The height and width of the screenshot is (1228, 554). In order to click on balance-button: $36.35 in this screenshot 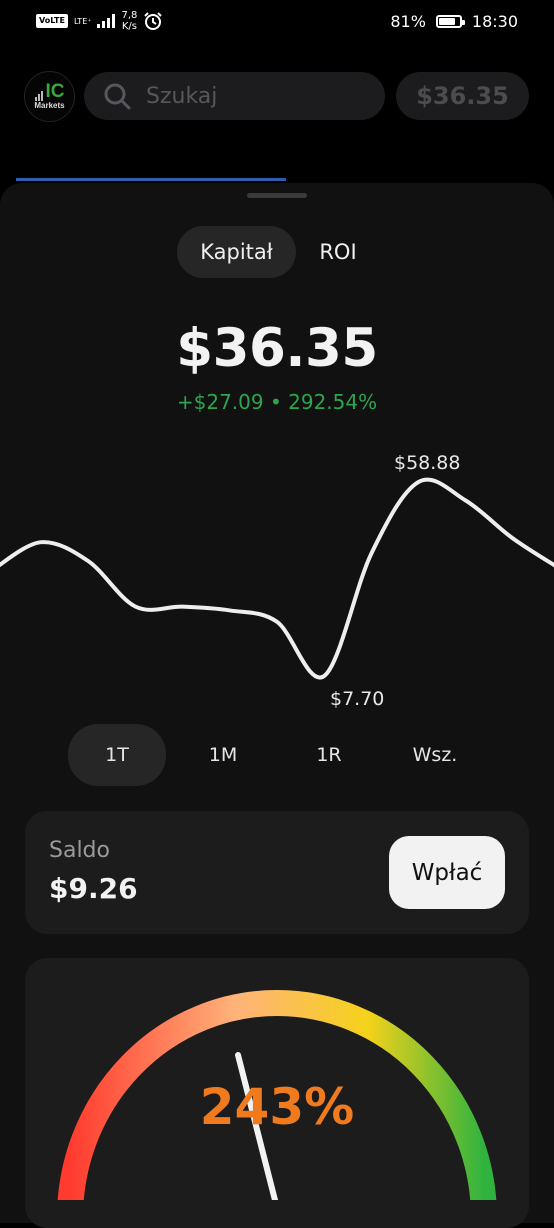, I will do `click(462, 96)`.